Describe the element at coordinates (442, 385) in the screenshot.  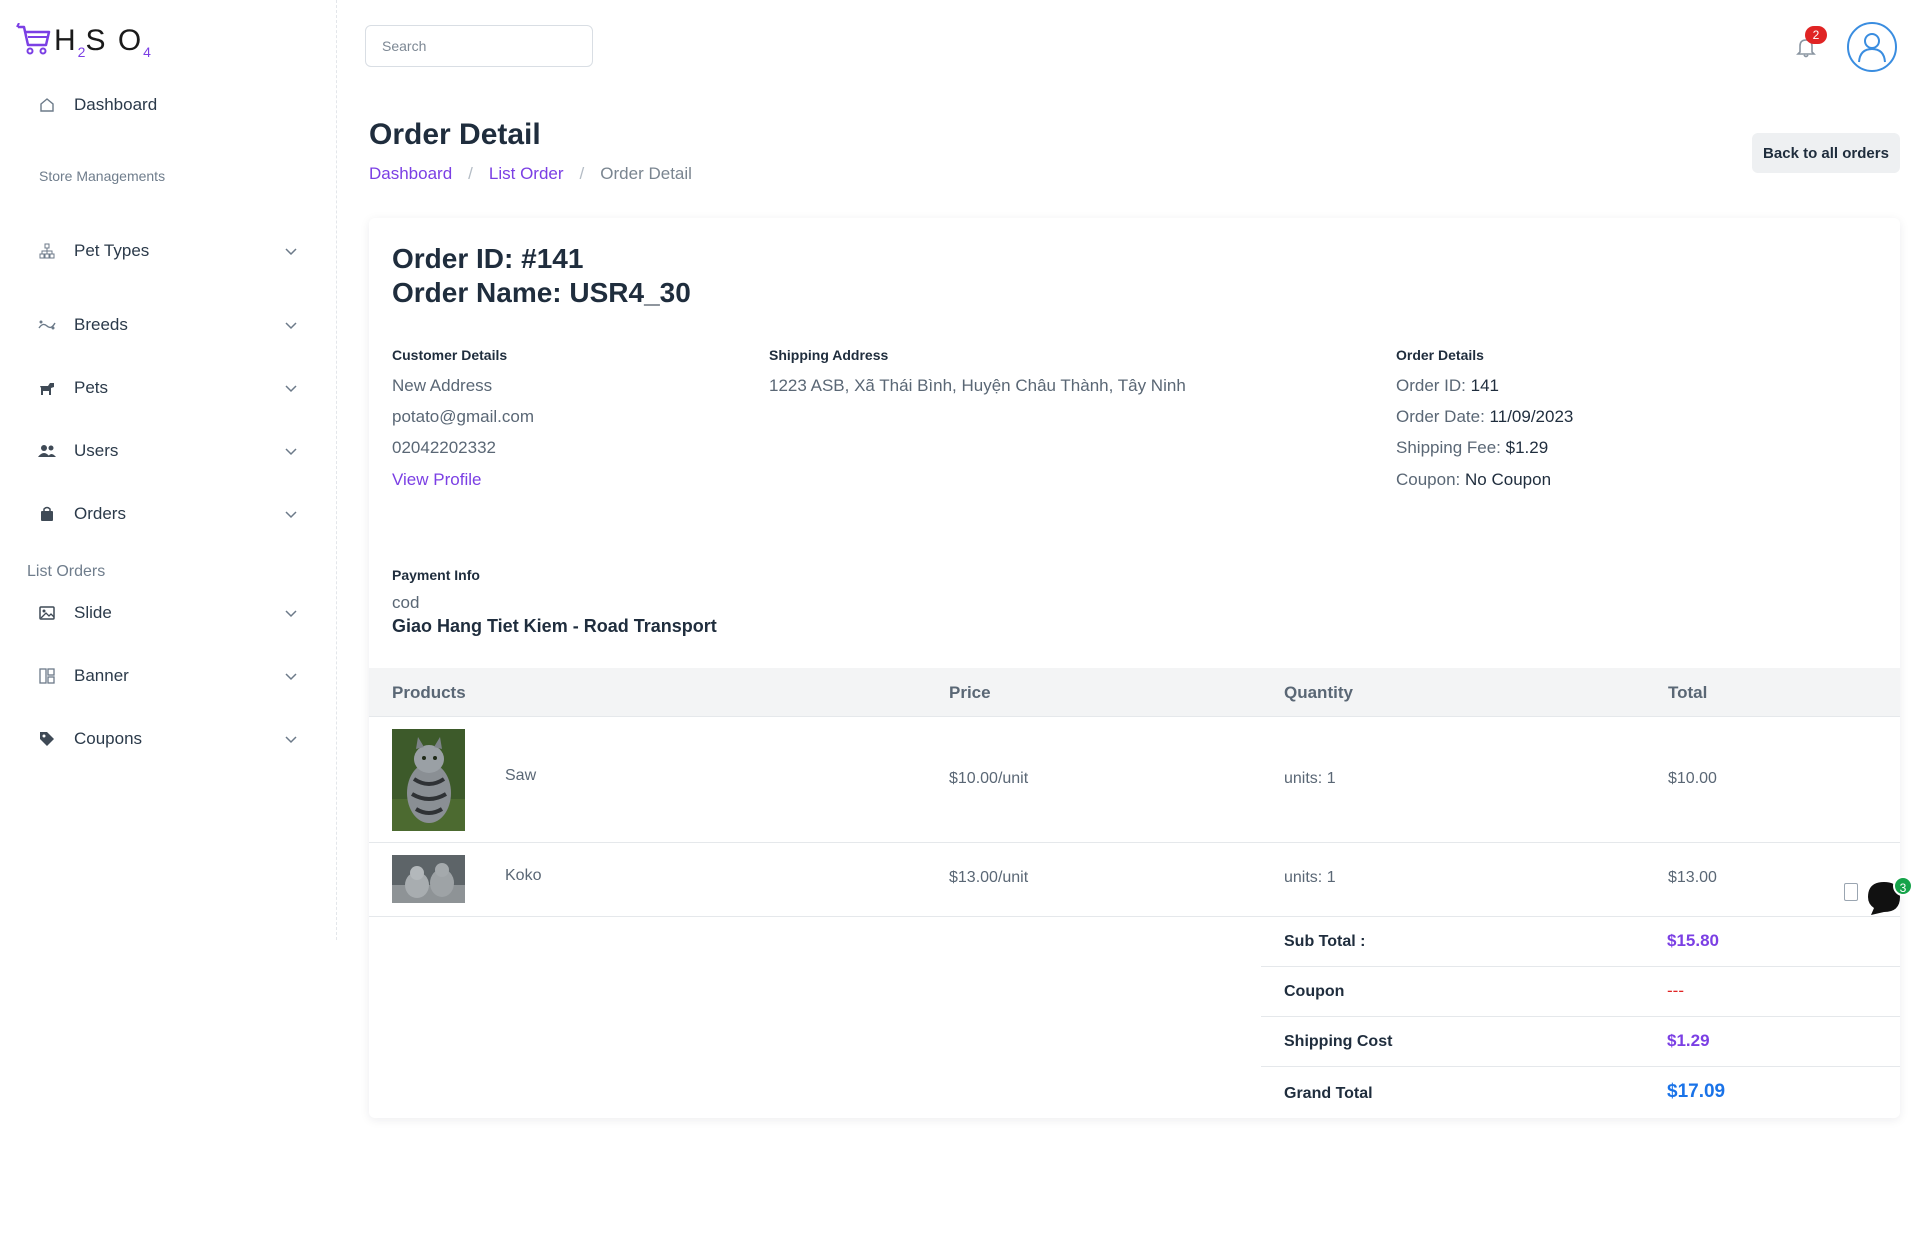
I see `customer-address: New Address` at that location.